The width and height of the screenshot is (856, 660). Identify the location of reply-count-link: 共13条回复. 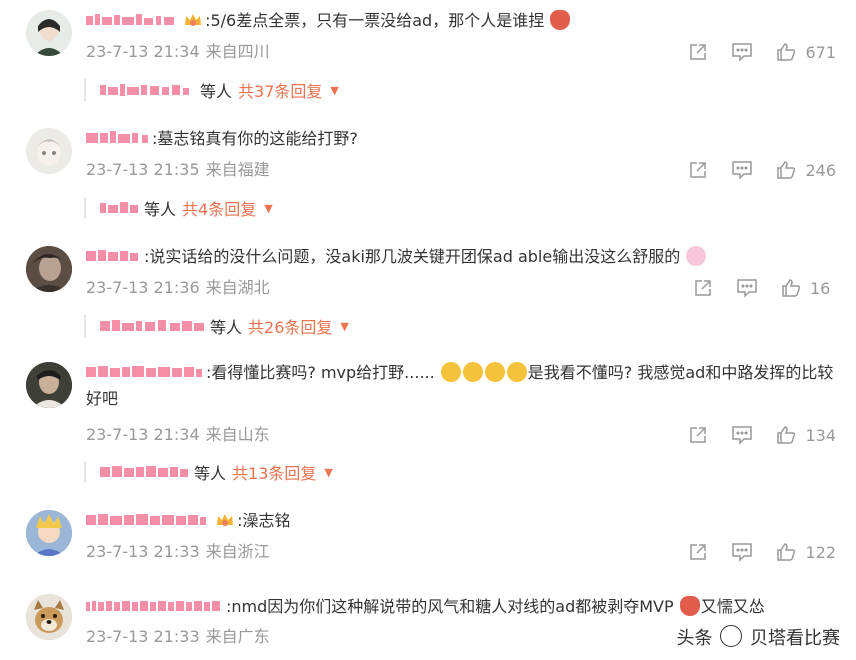
(274, 472).